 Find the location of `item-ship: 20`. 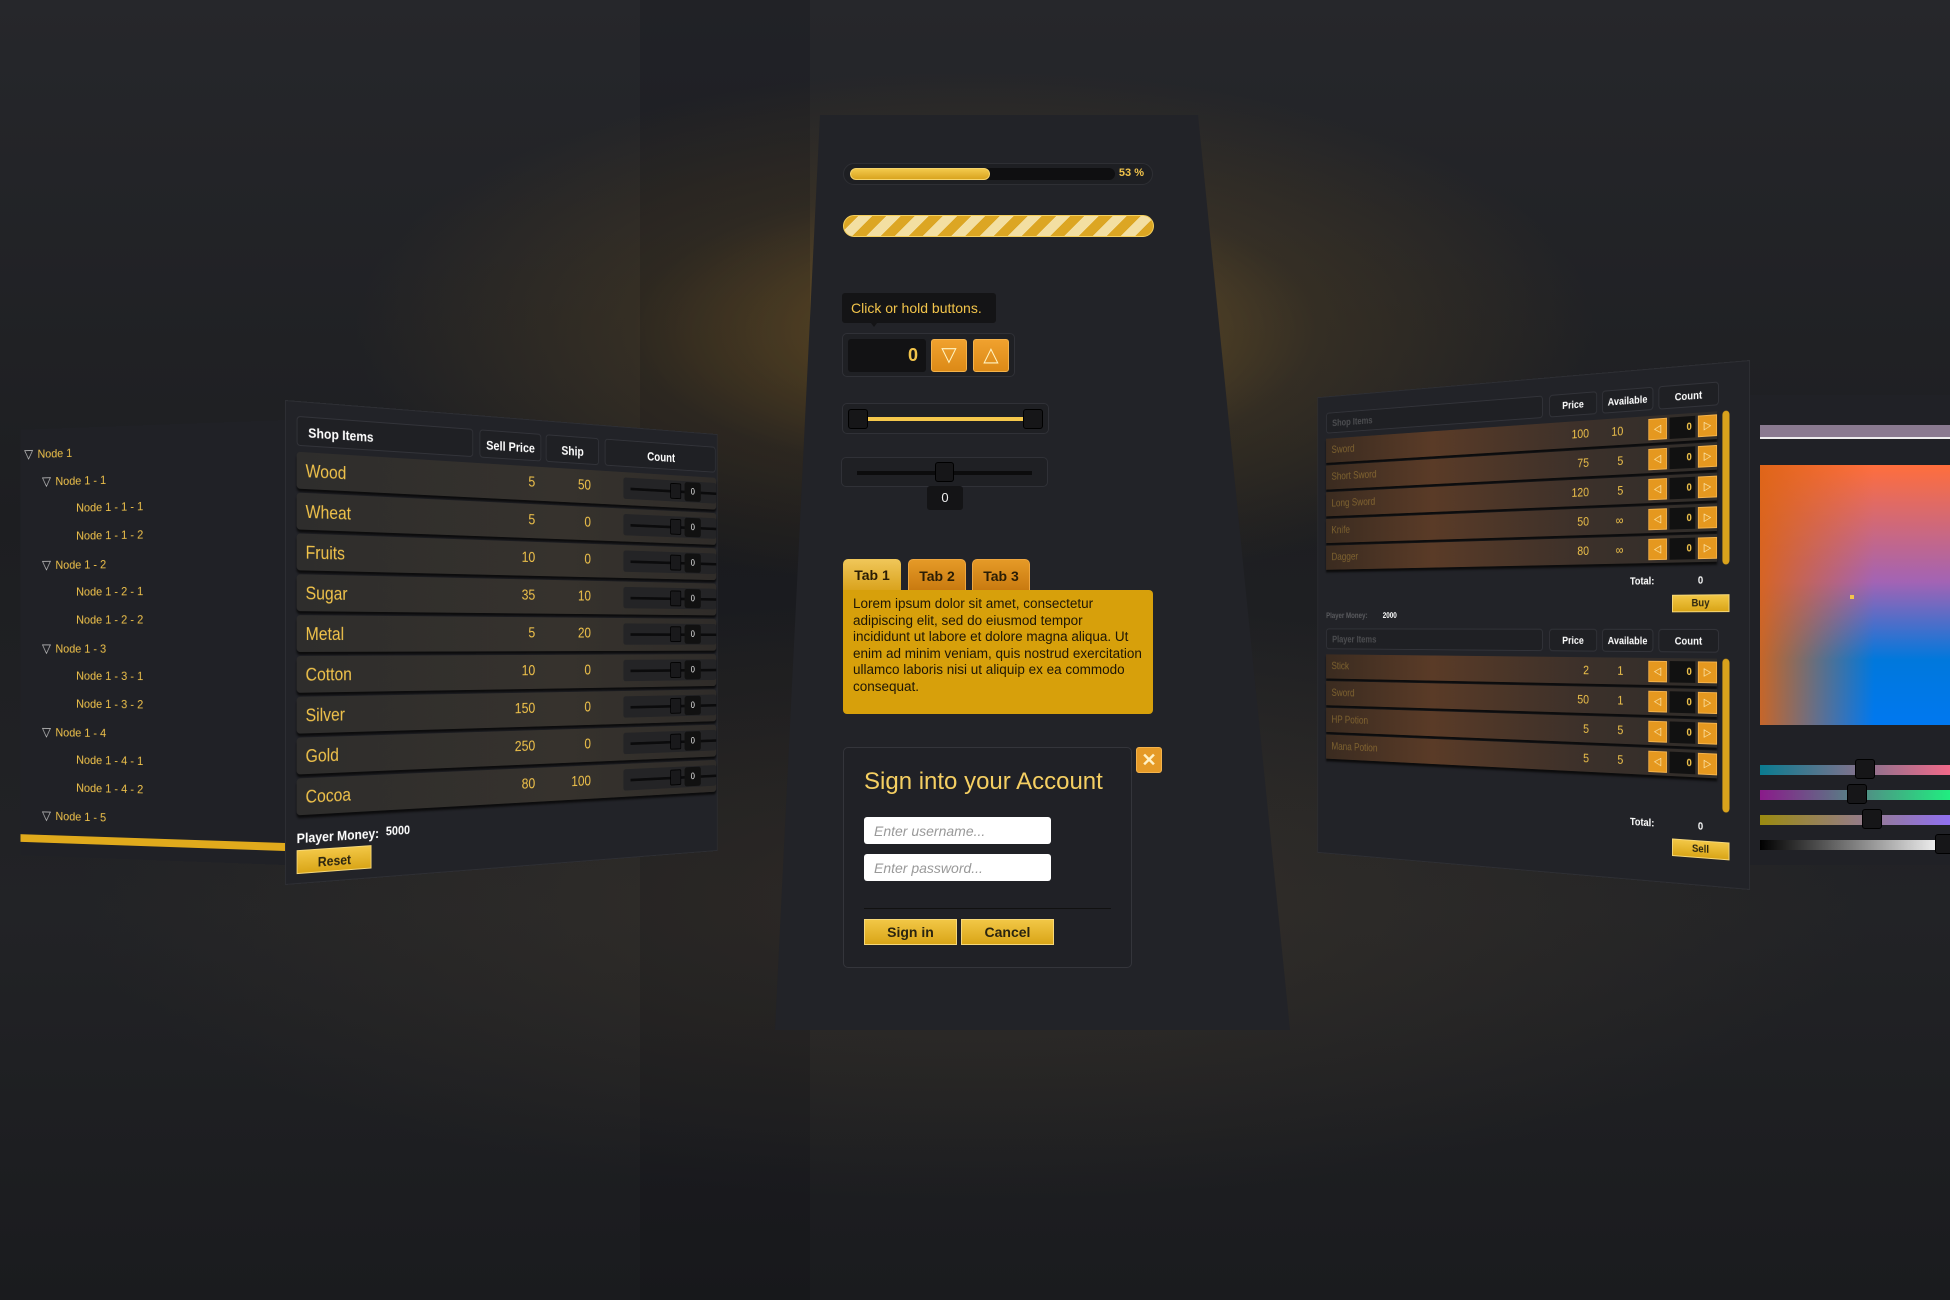

item-ship: 20 is located at coordinates (570, 634).